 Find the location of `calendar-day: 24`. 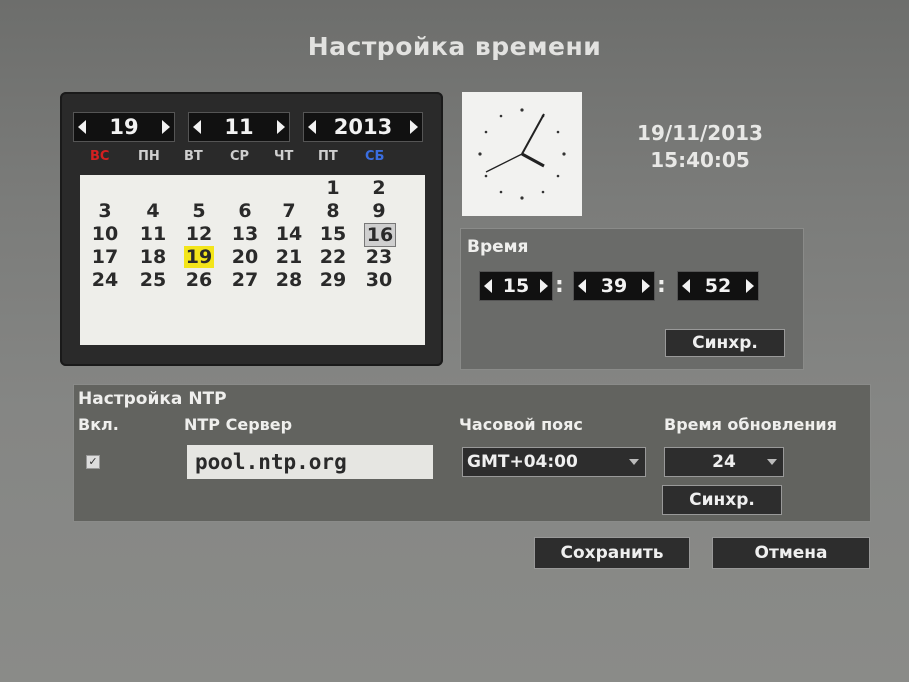

calendar-day: 24 is located at coordinates (105, 280).